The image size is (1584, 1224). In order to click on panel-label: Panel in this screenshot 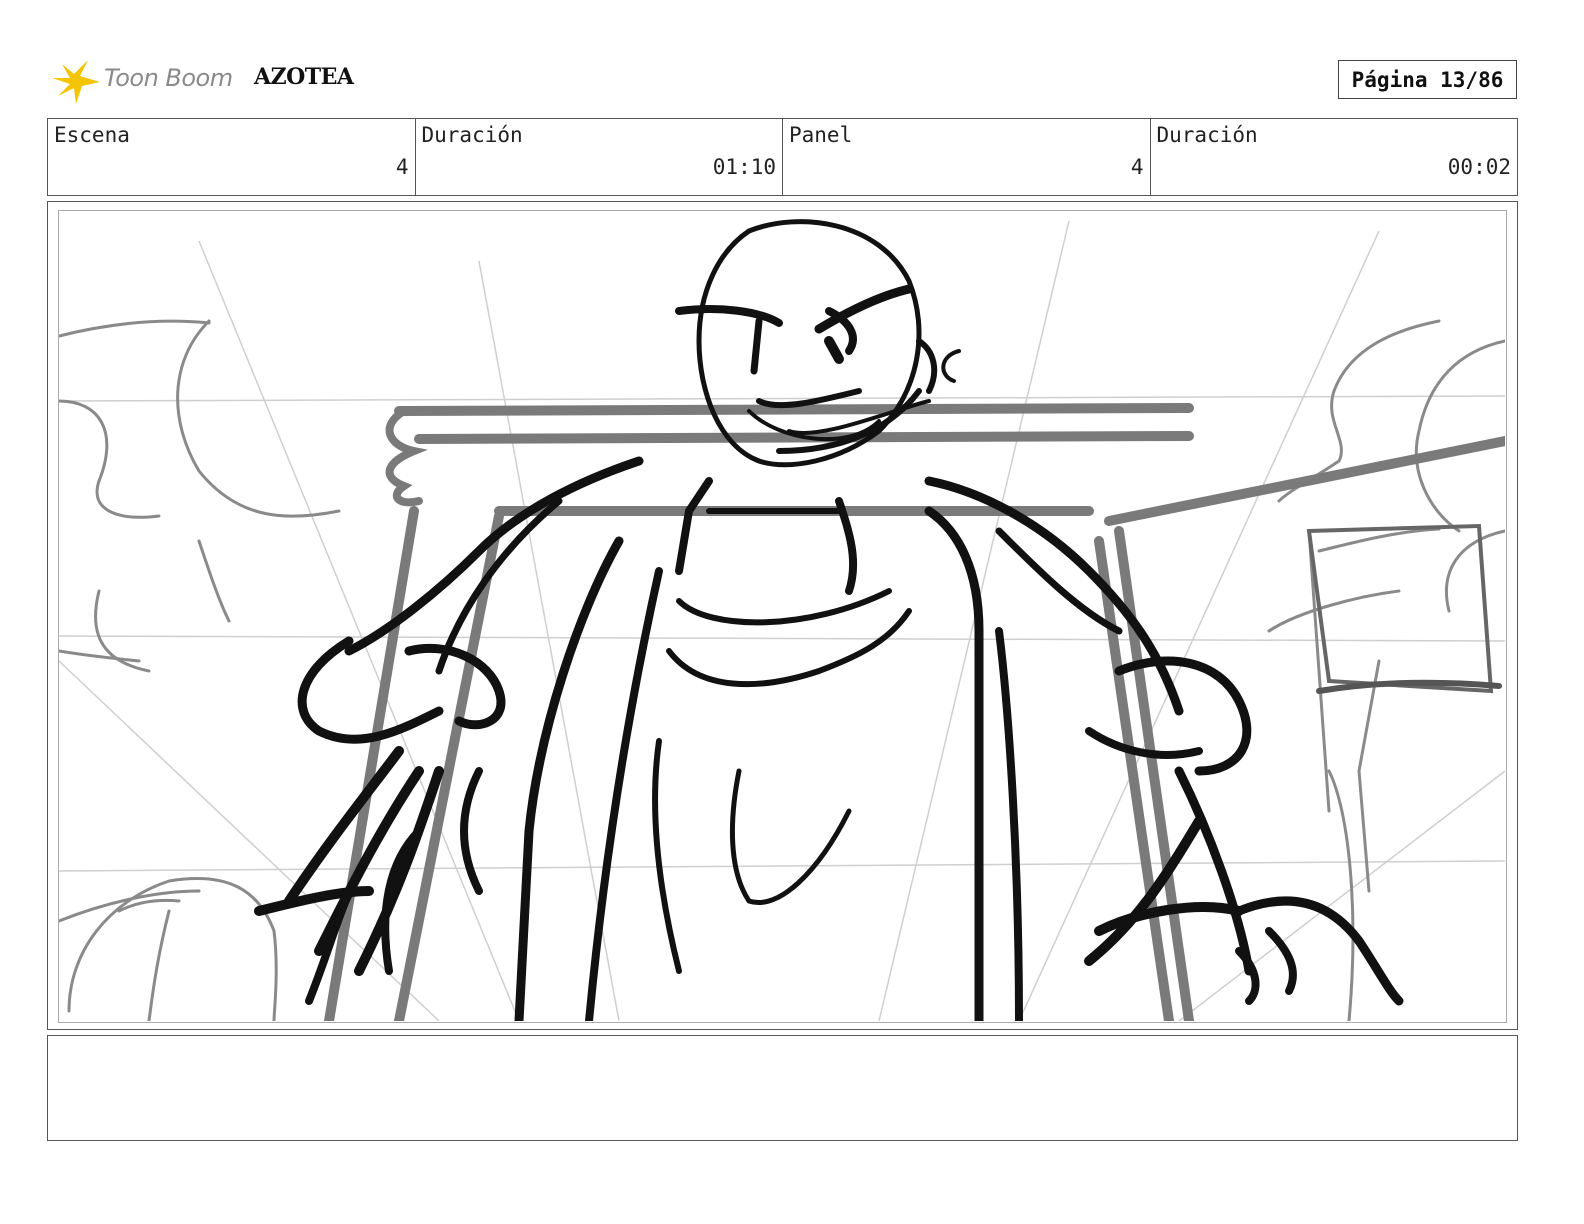, I will do `click(821, 135)`.